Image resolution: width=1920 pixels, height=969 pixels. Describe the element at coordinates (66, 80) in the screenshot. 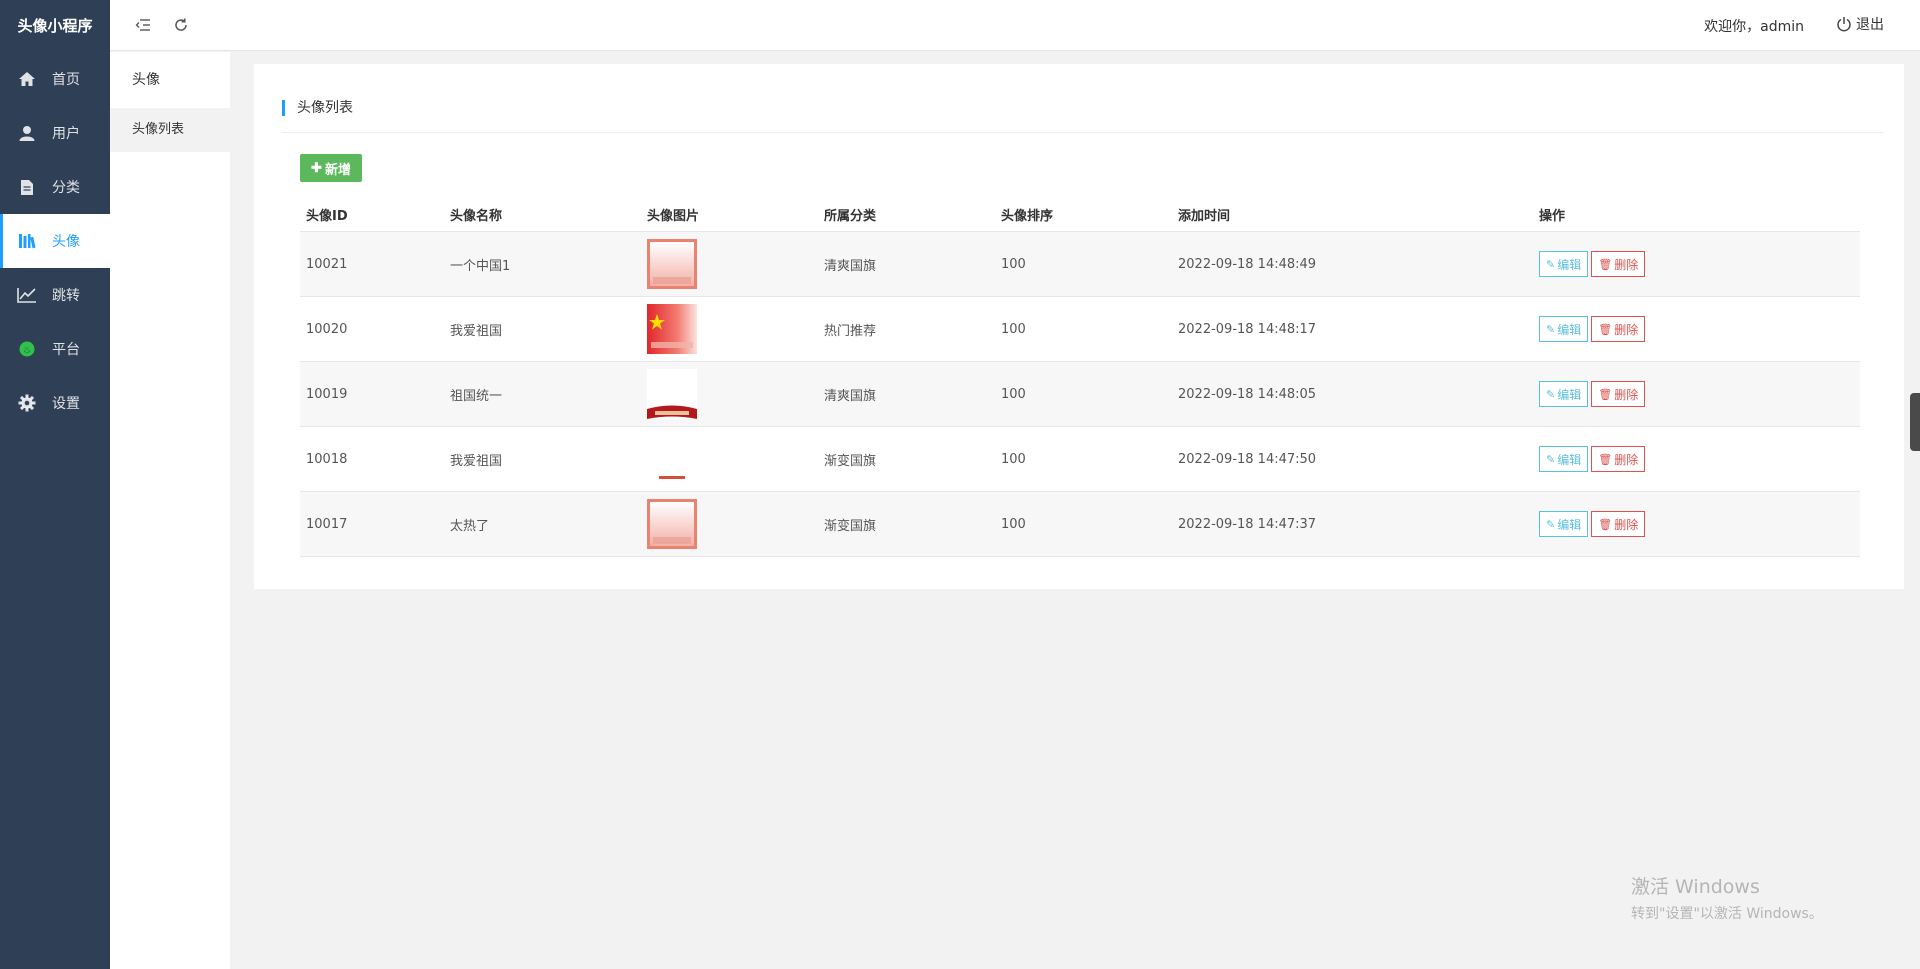

I see `sidebar-item-label: 首页` at that location.